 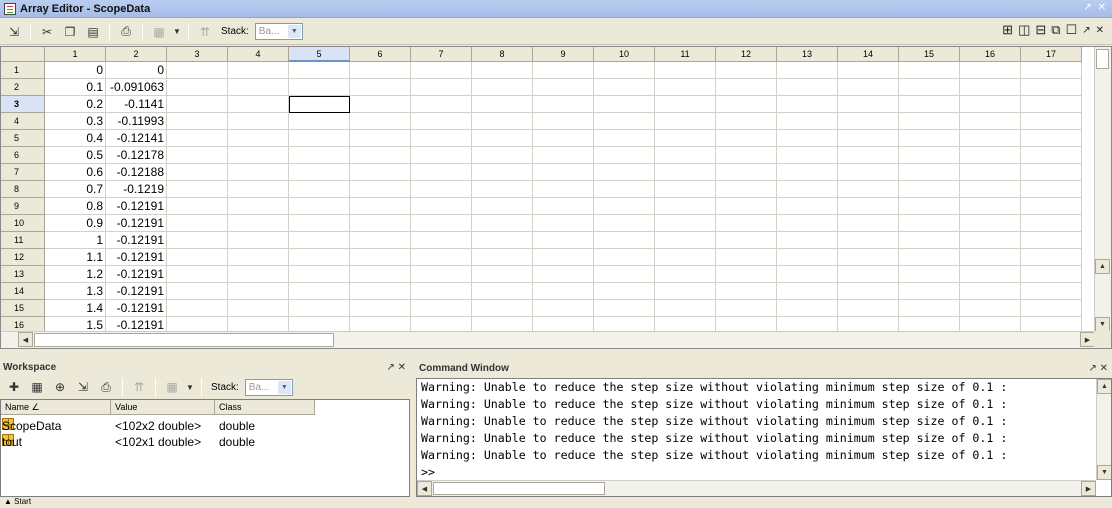 I want to click on grid-corner, so click(x=23, y=54).